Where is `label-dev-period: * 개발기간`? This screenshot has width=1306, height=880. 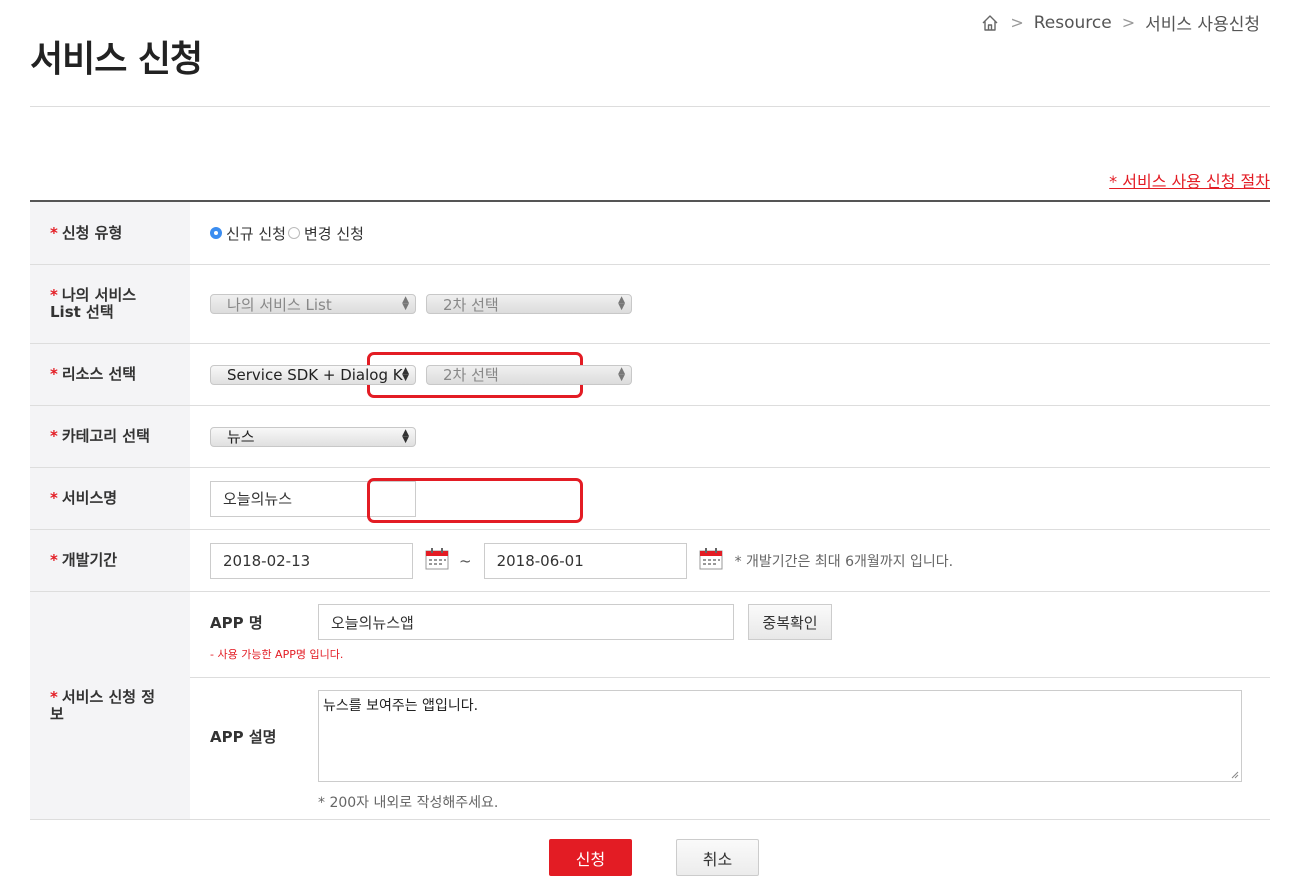 label-dev-period: * 개발기간 is located at coordinates (110, 560).